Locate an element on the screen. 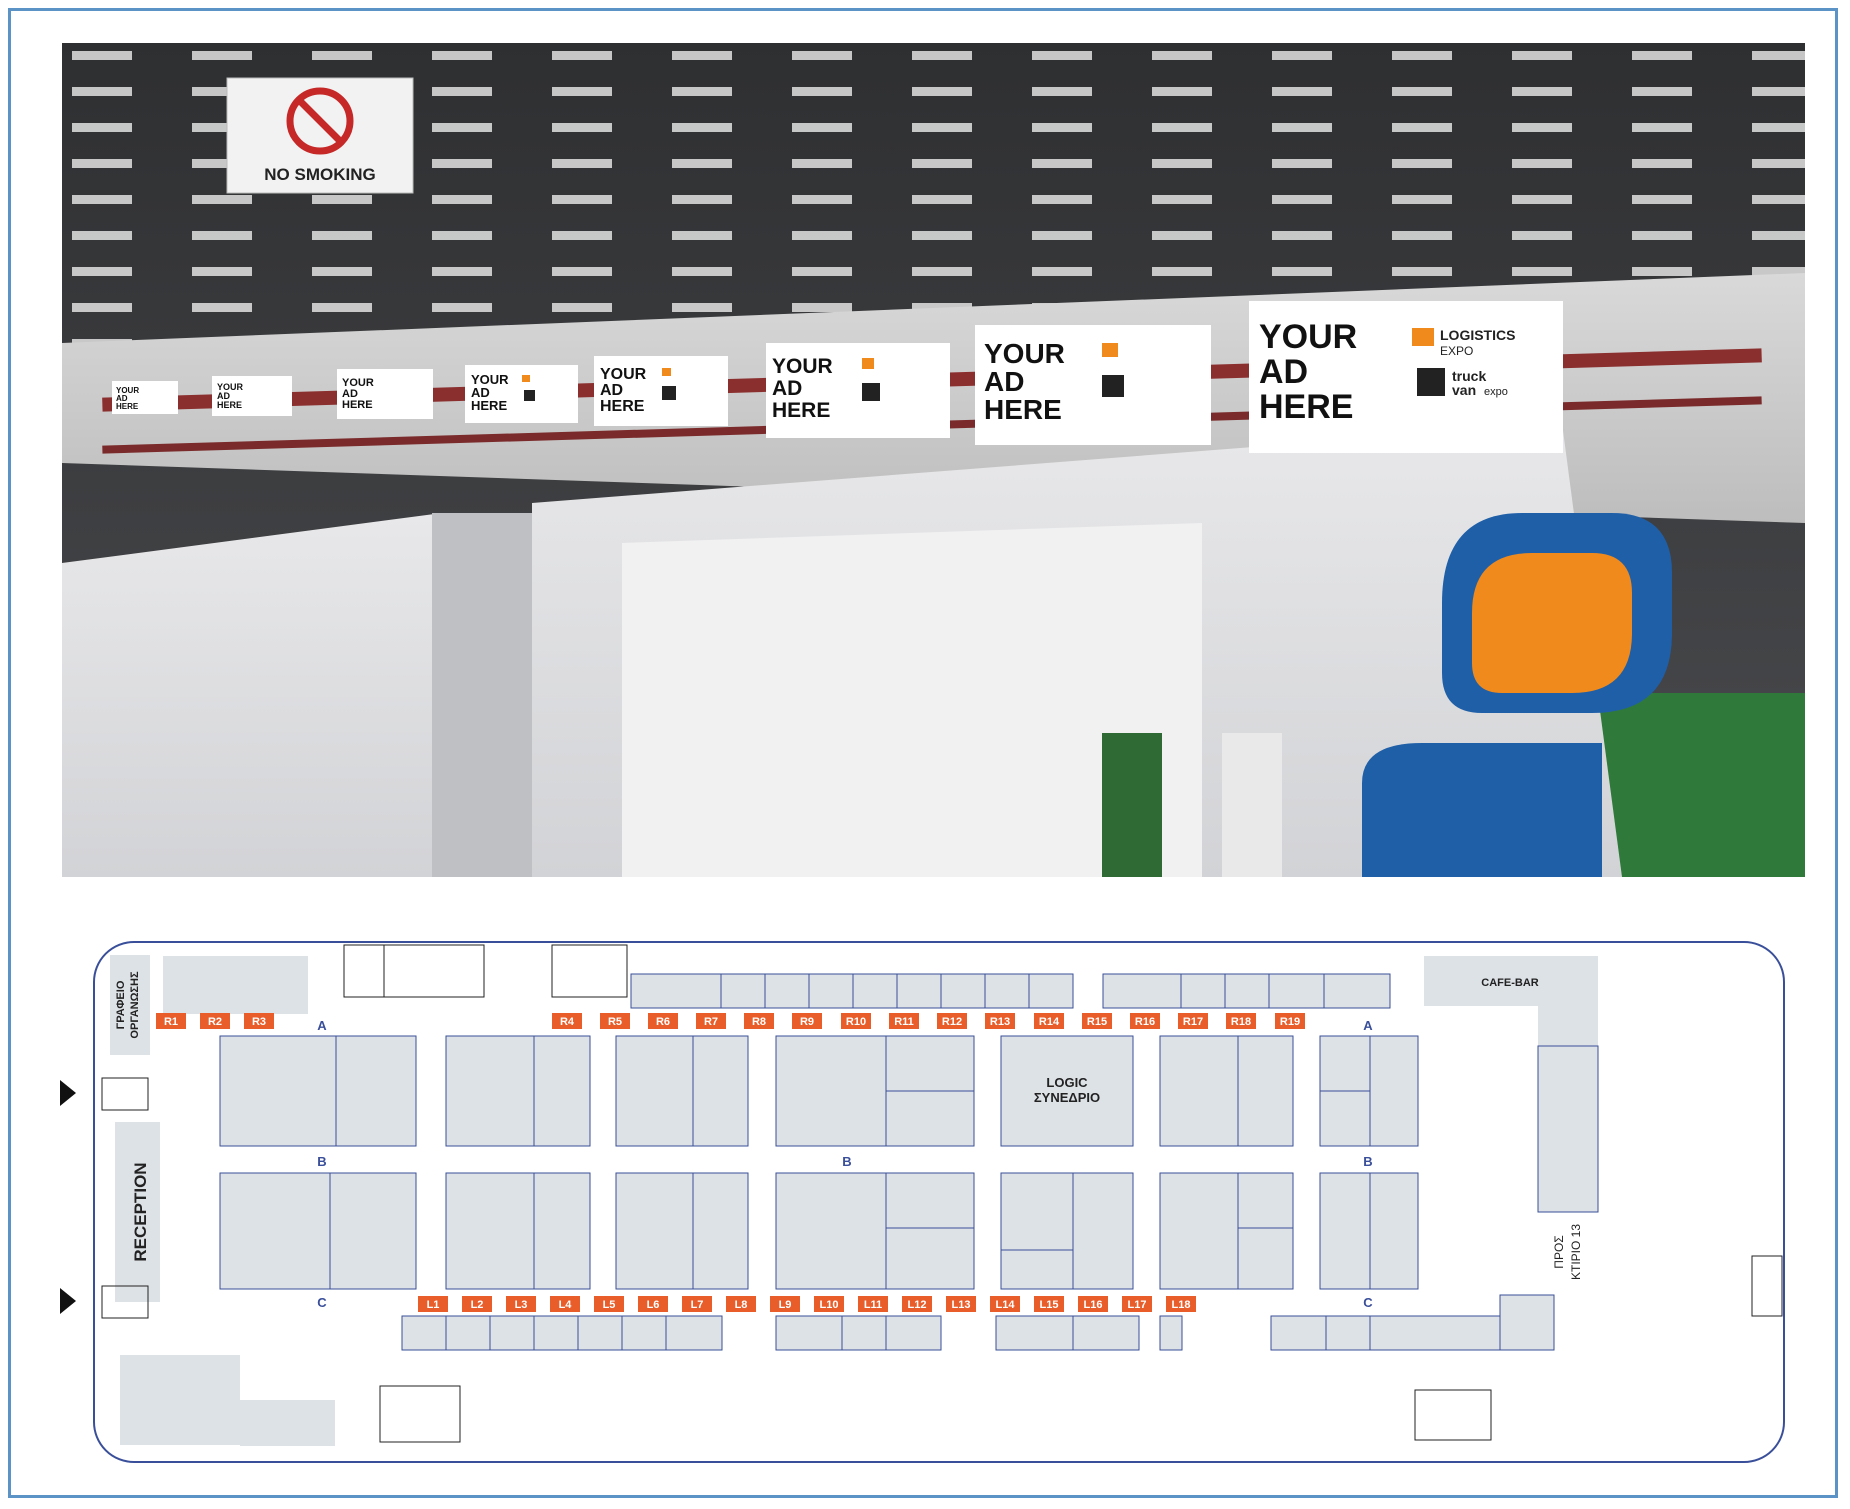  tag-label: L9 is located at coordinates (785, 1305).